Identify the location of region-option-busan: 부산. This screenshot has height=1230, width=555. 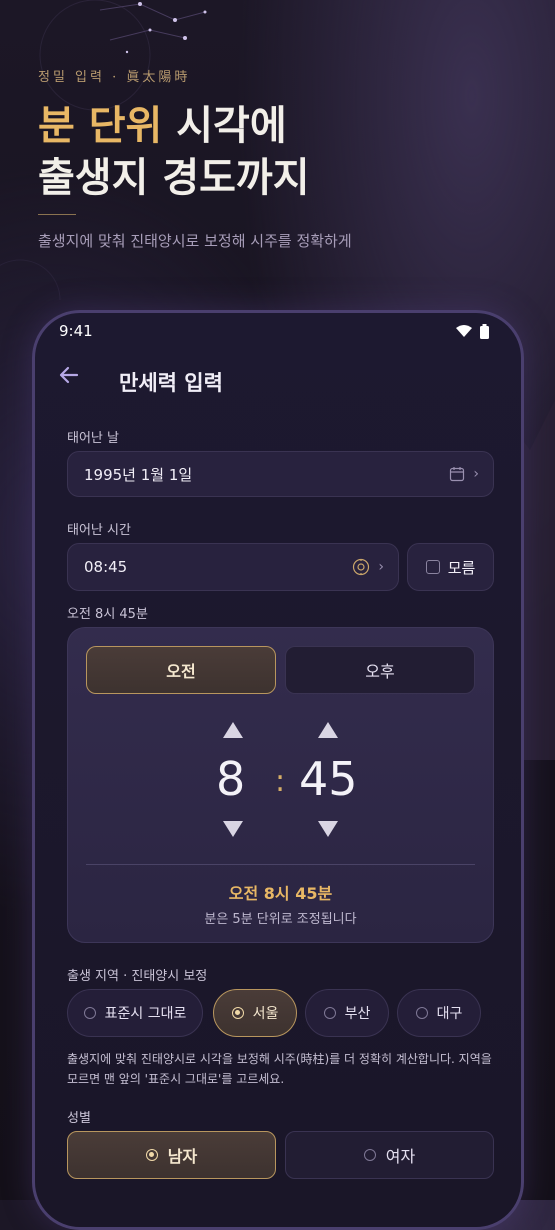
(347, 1013).